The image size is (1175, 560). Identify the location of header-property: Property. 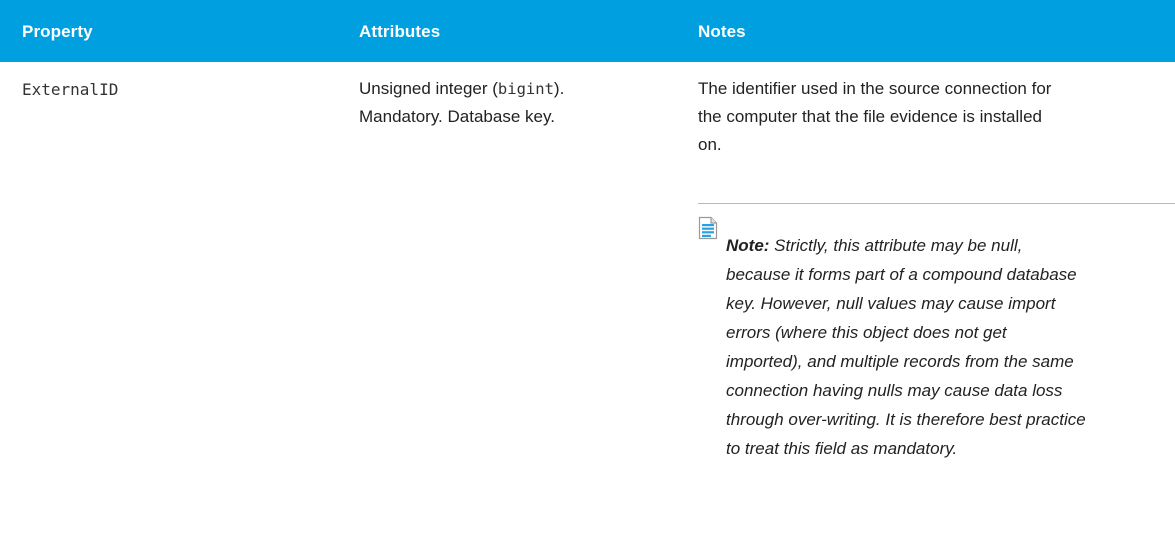
(57, 31).